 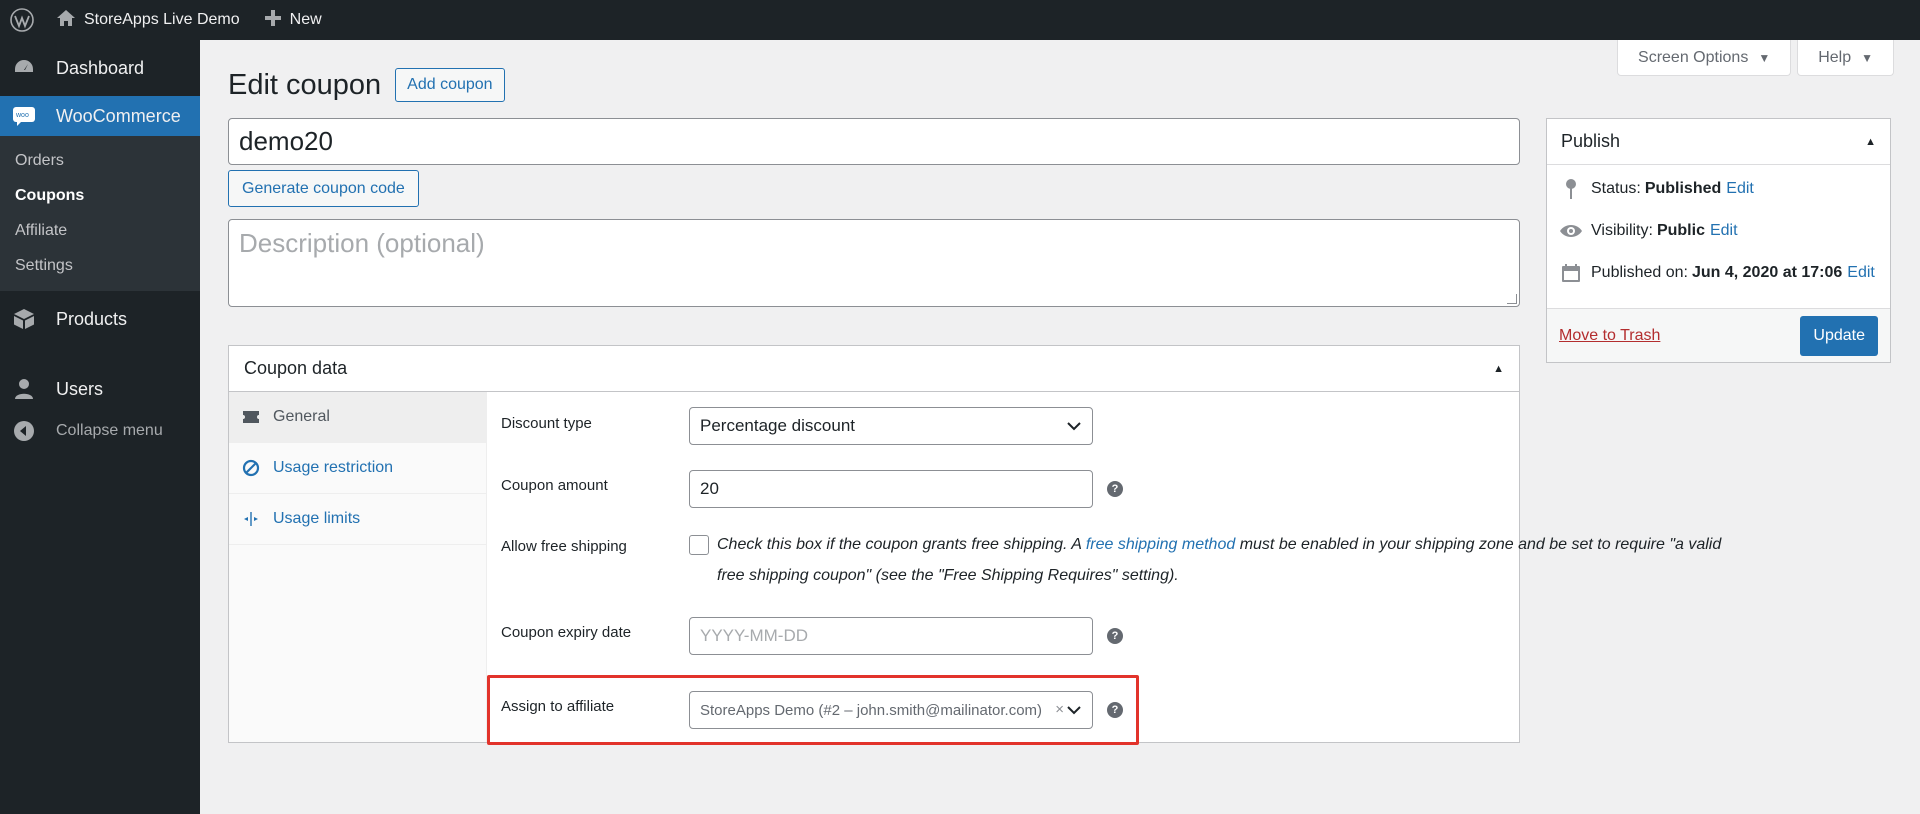 I want to click on users-icon, so click(x=24, y=389).